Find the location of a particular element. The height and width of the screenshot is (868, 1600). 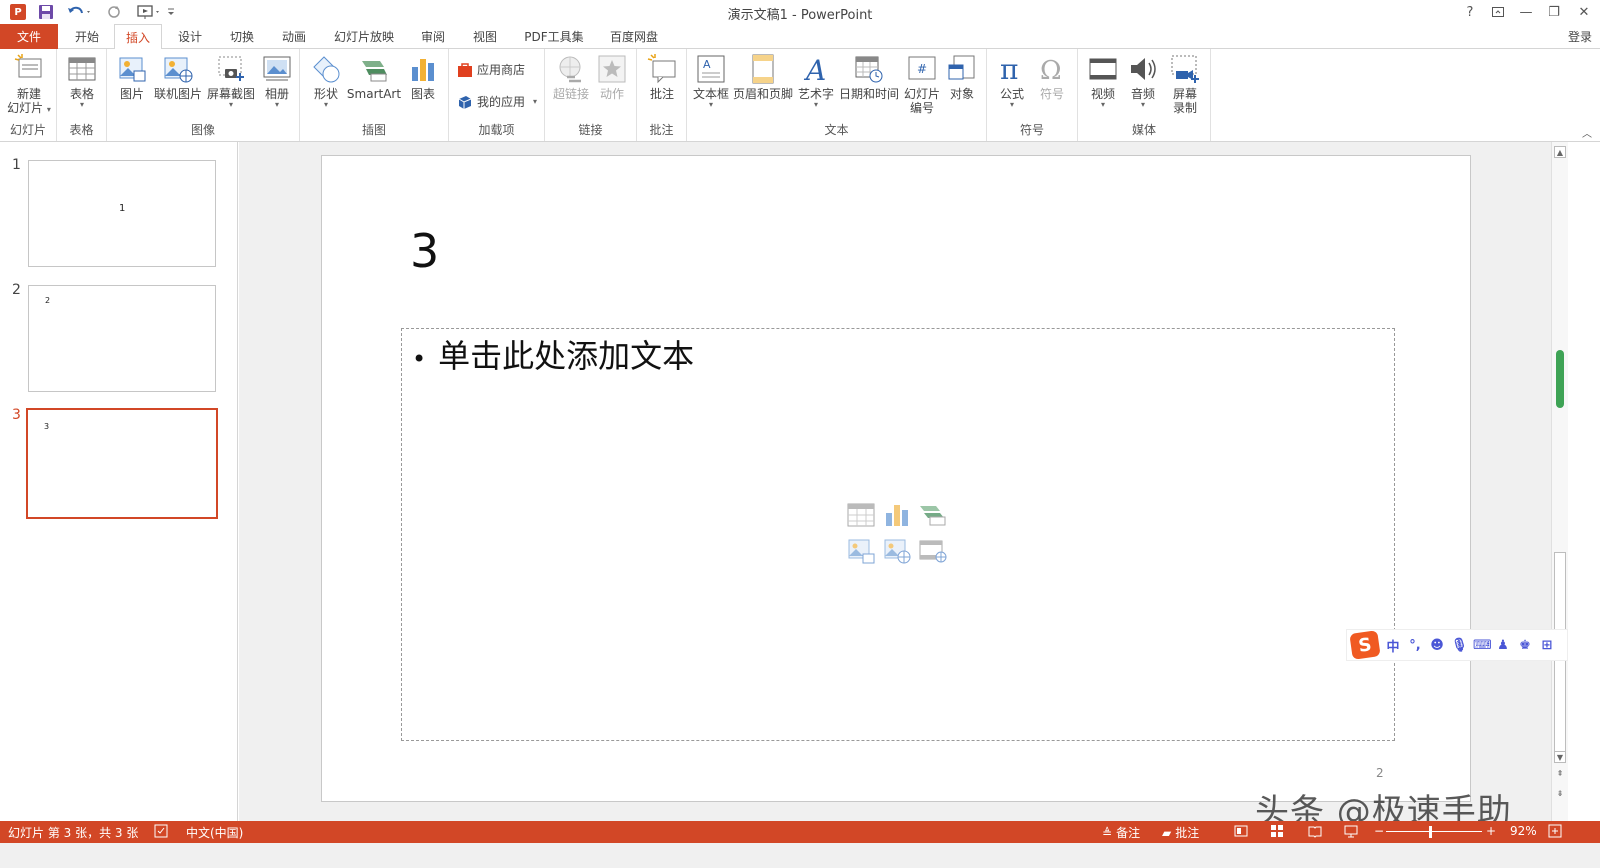

video-button: 视频 ▾ is located at coordinates (1103, 81).